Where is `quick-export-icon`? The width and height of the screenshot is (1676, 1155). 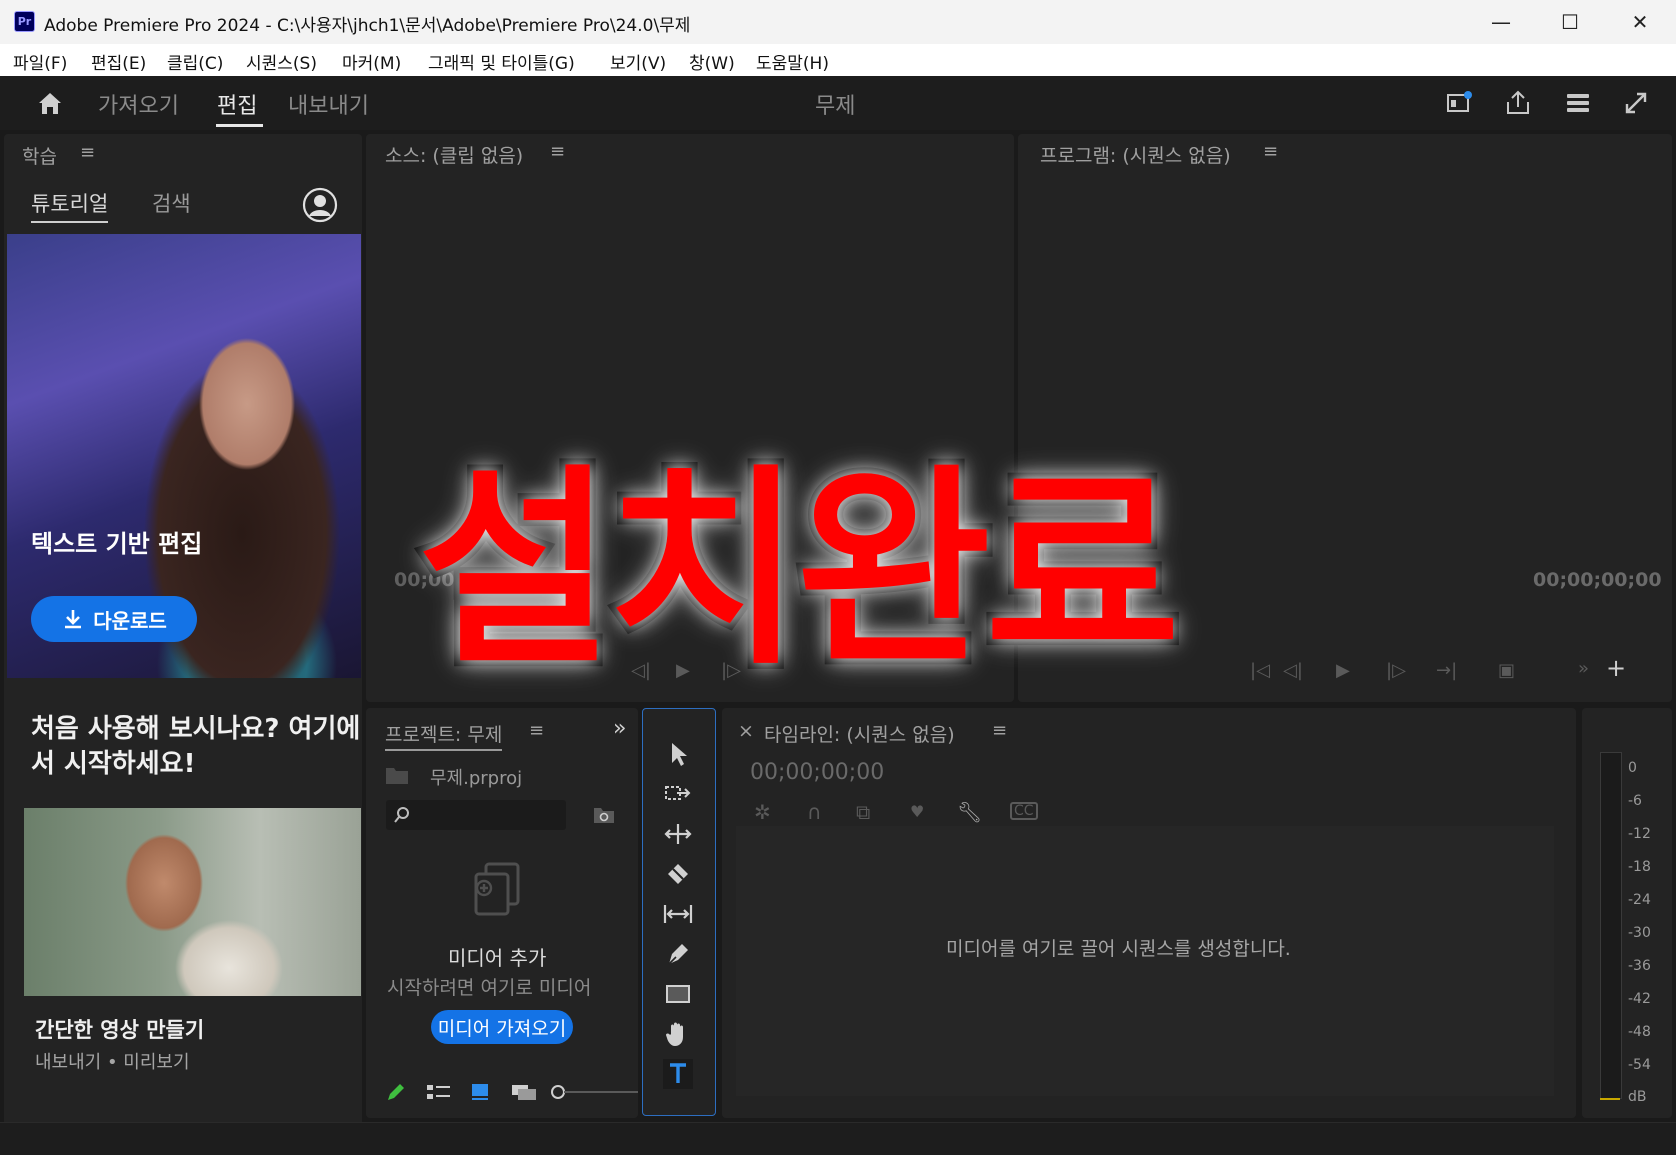 quick-export-icon is located at coordinates (1459, 103).